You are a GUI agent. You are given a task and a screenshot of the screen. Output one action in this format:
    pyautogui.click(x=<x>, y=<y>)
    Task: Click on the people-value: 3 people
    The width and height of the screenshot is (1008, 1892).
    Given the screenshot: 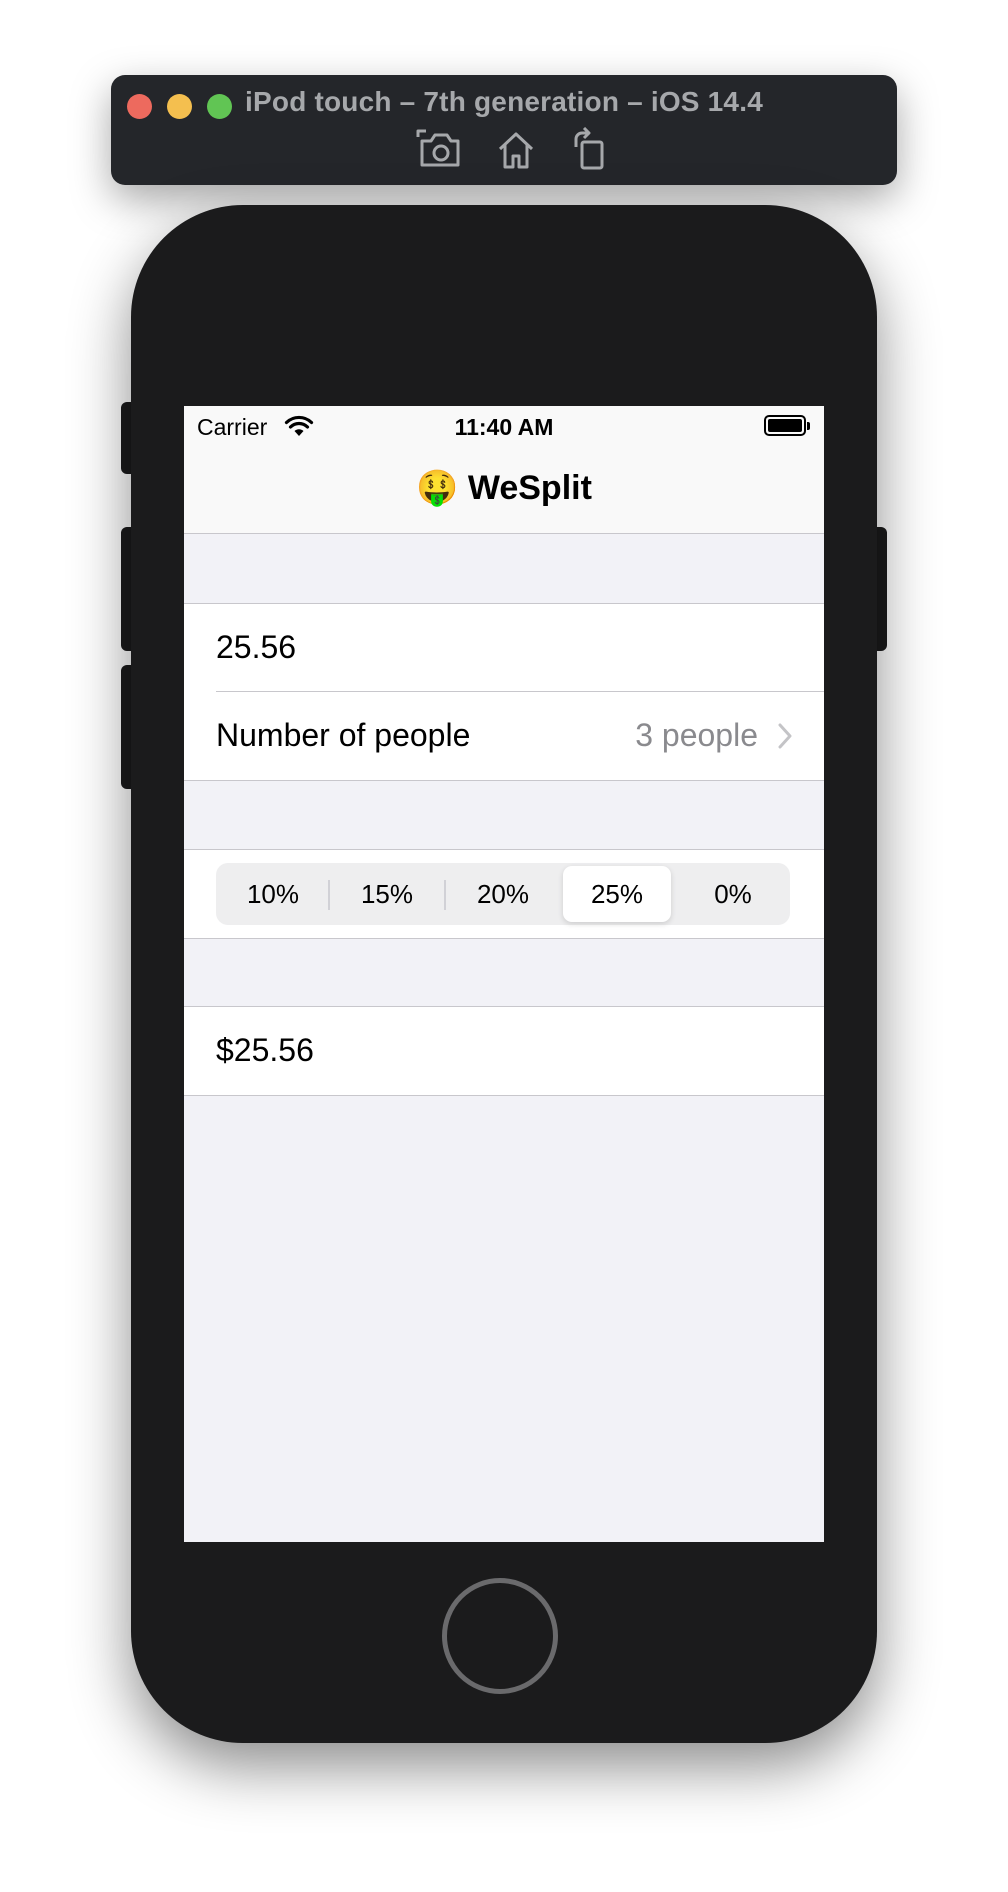 What is the action you would take?
    pyautogui.click(x=696, y=735)
    